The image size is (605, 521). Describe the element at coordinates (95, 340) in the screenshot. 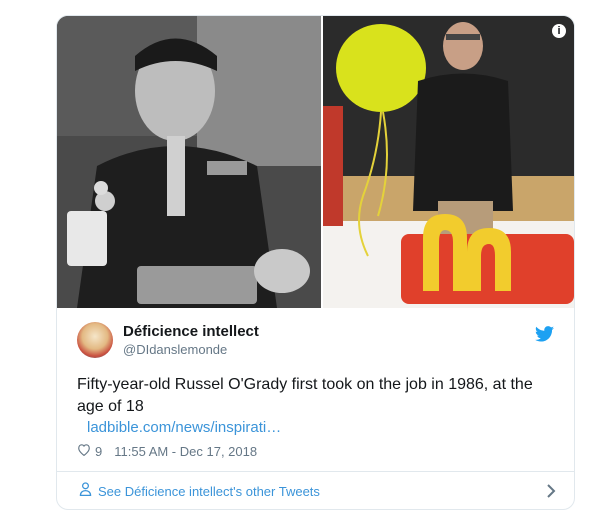

I see `avatar` at that location.